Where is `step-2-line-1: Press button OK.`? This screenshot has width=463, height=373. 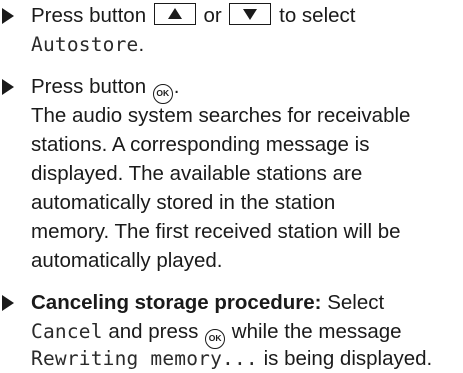
step-2-line-1: Press button OK. is located at coordinates (105, 88).